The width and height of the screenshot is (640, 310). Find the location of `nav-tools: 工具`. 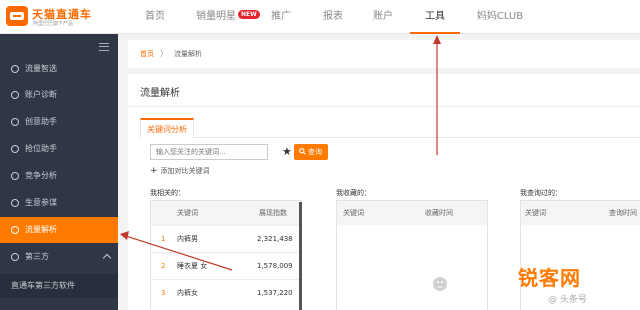

nav-tools: 工具 is located at coordinates (435, 17).